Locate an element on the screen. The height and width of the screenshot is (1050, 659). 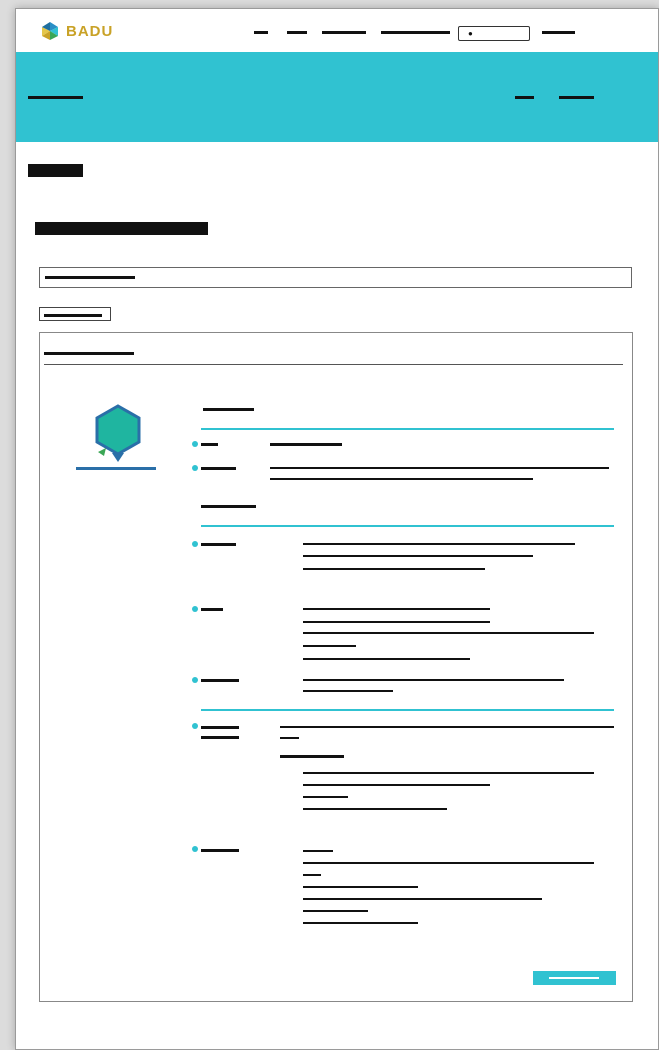
page-banner is located at coordinates (337, 97).